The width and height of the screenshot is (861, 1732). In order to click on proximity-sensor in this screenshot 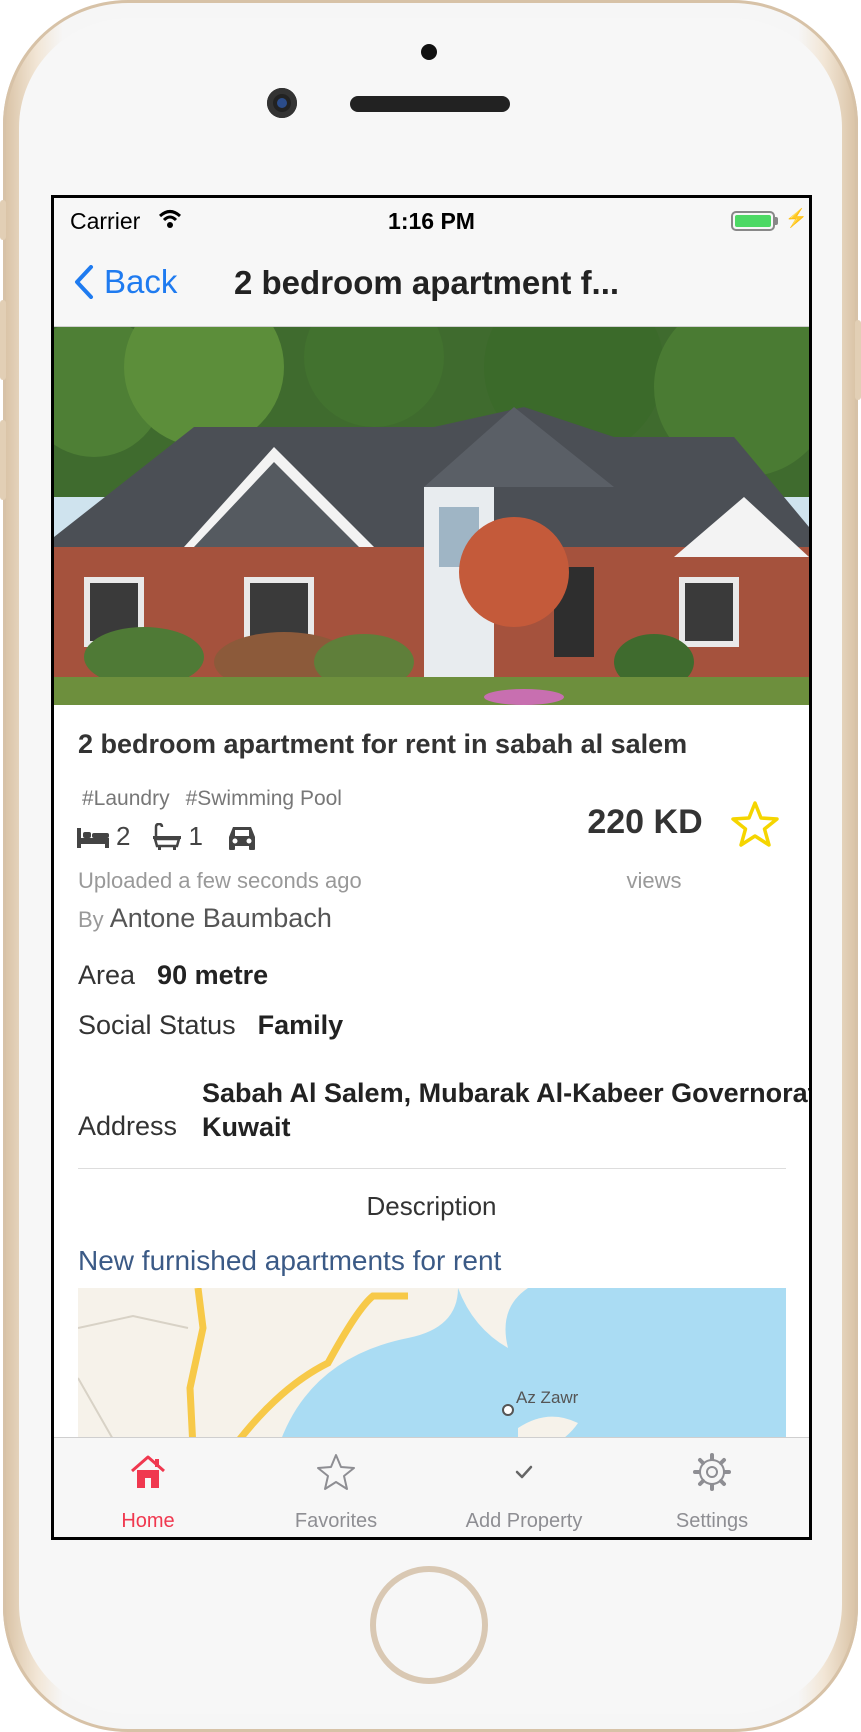, I will do `click(429, 52)`.